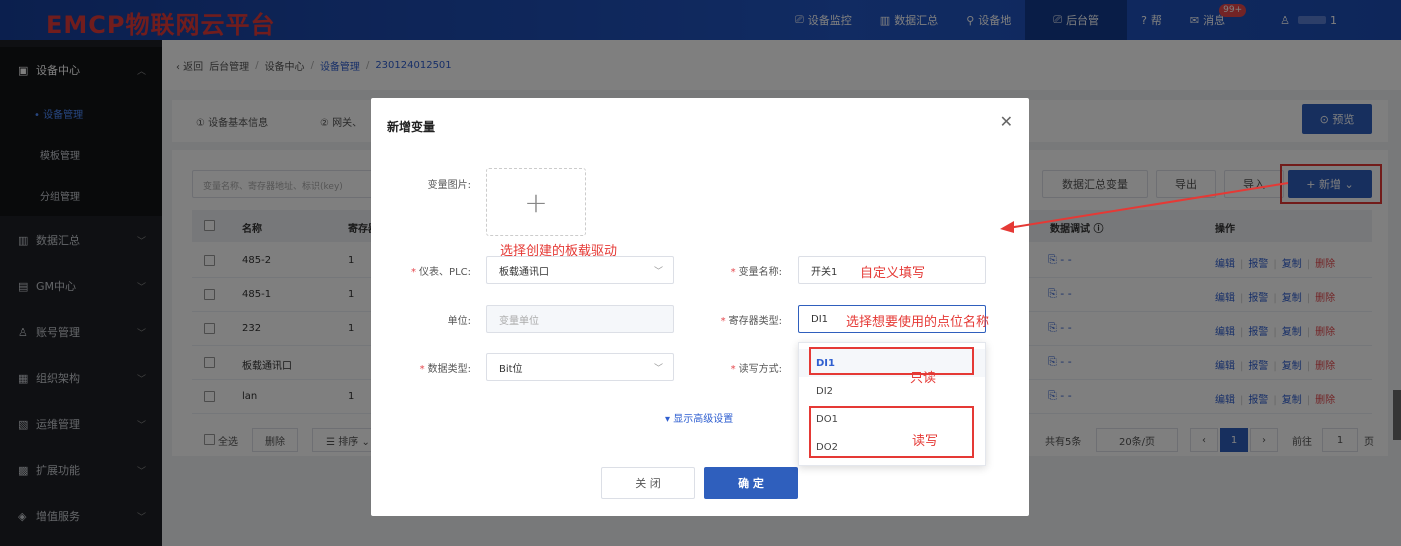  Describe the element at coordinates (1007, 227) in the screenshot. I see `arrow-head` at that location.